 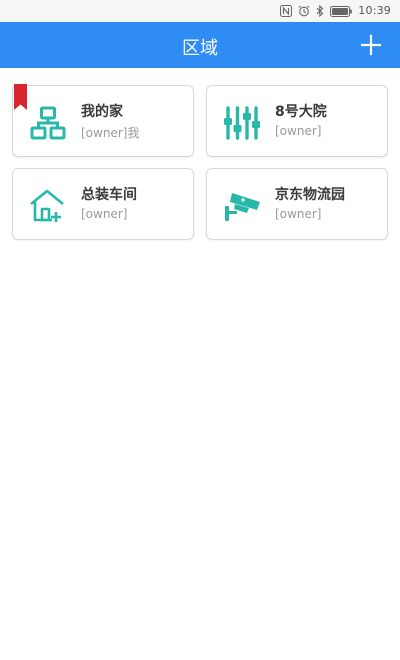 I want to click on area-name: 我的家, so click(x=102, y=112).